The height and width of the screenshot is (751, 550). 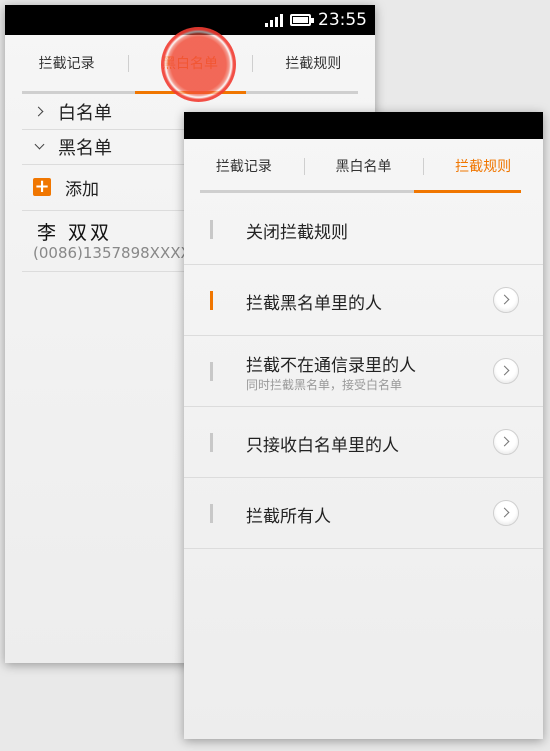 I want to click on chevron-down-icon, so click(x=40, y=147).